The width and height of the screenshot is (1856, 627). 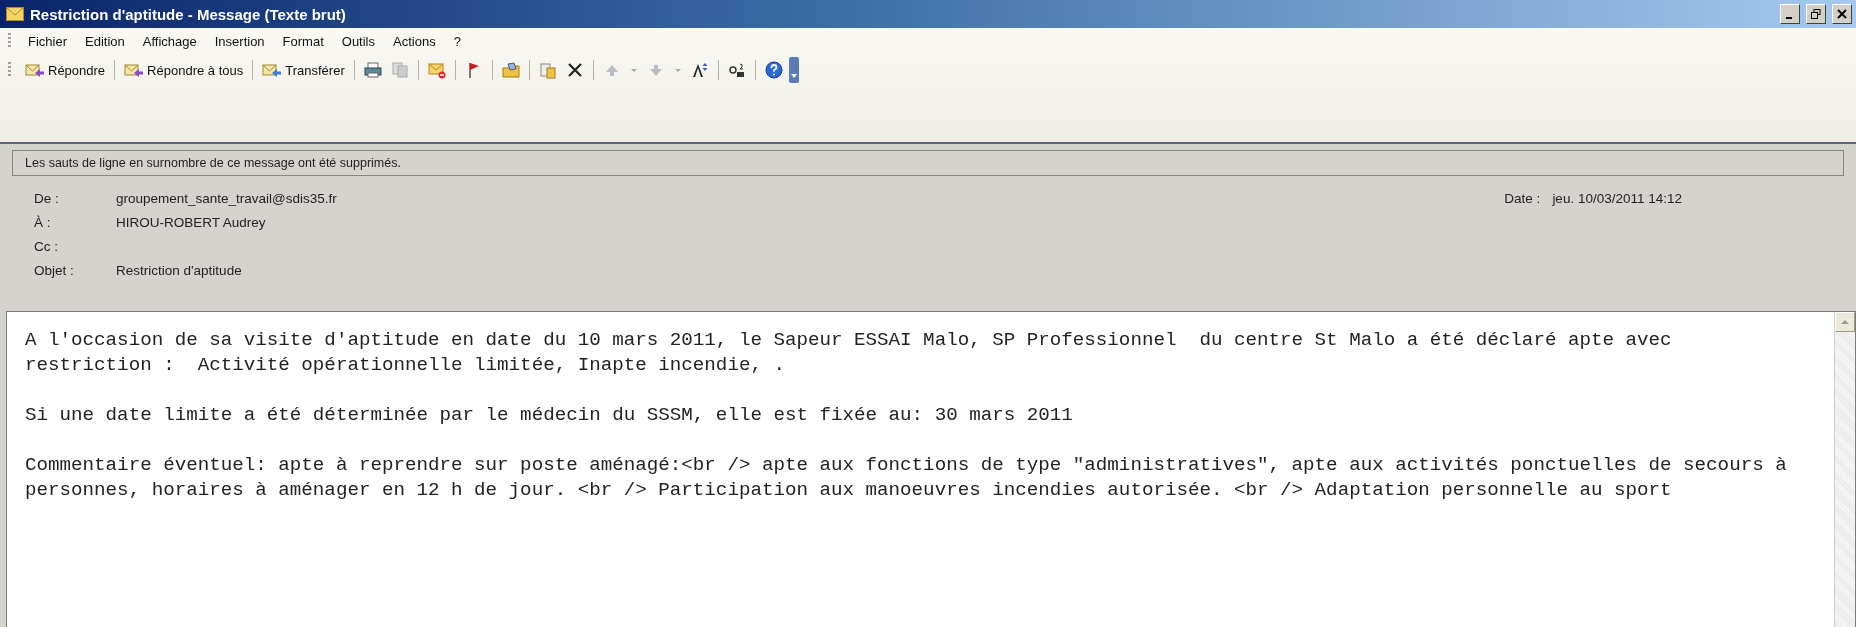 I want to click on date-label: Date :, so click(x=1522, y=198).